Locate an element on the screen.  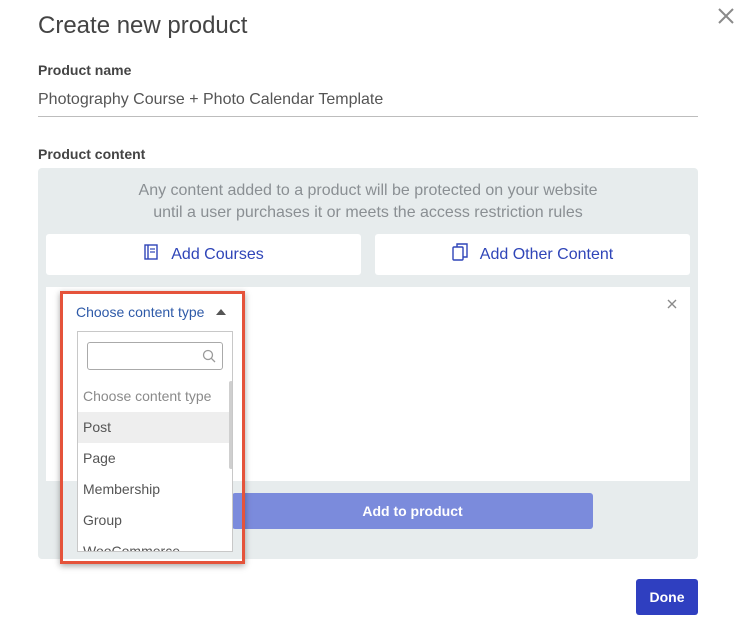
highlight-box is located at coordinates (152, 427).